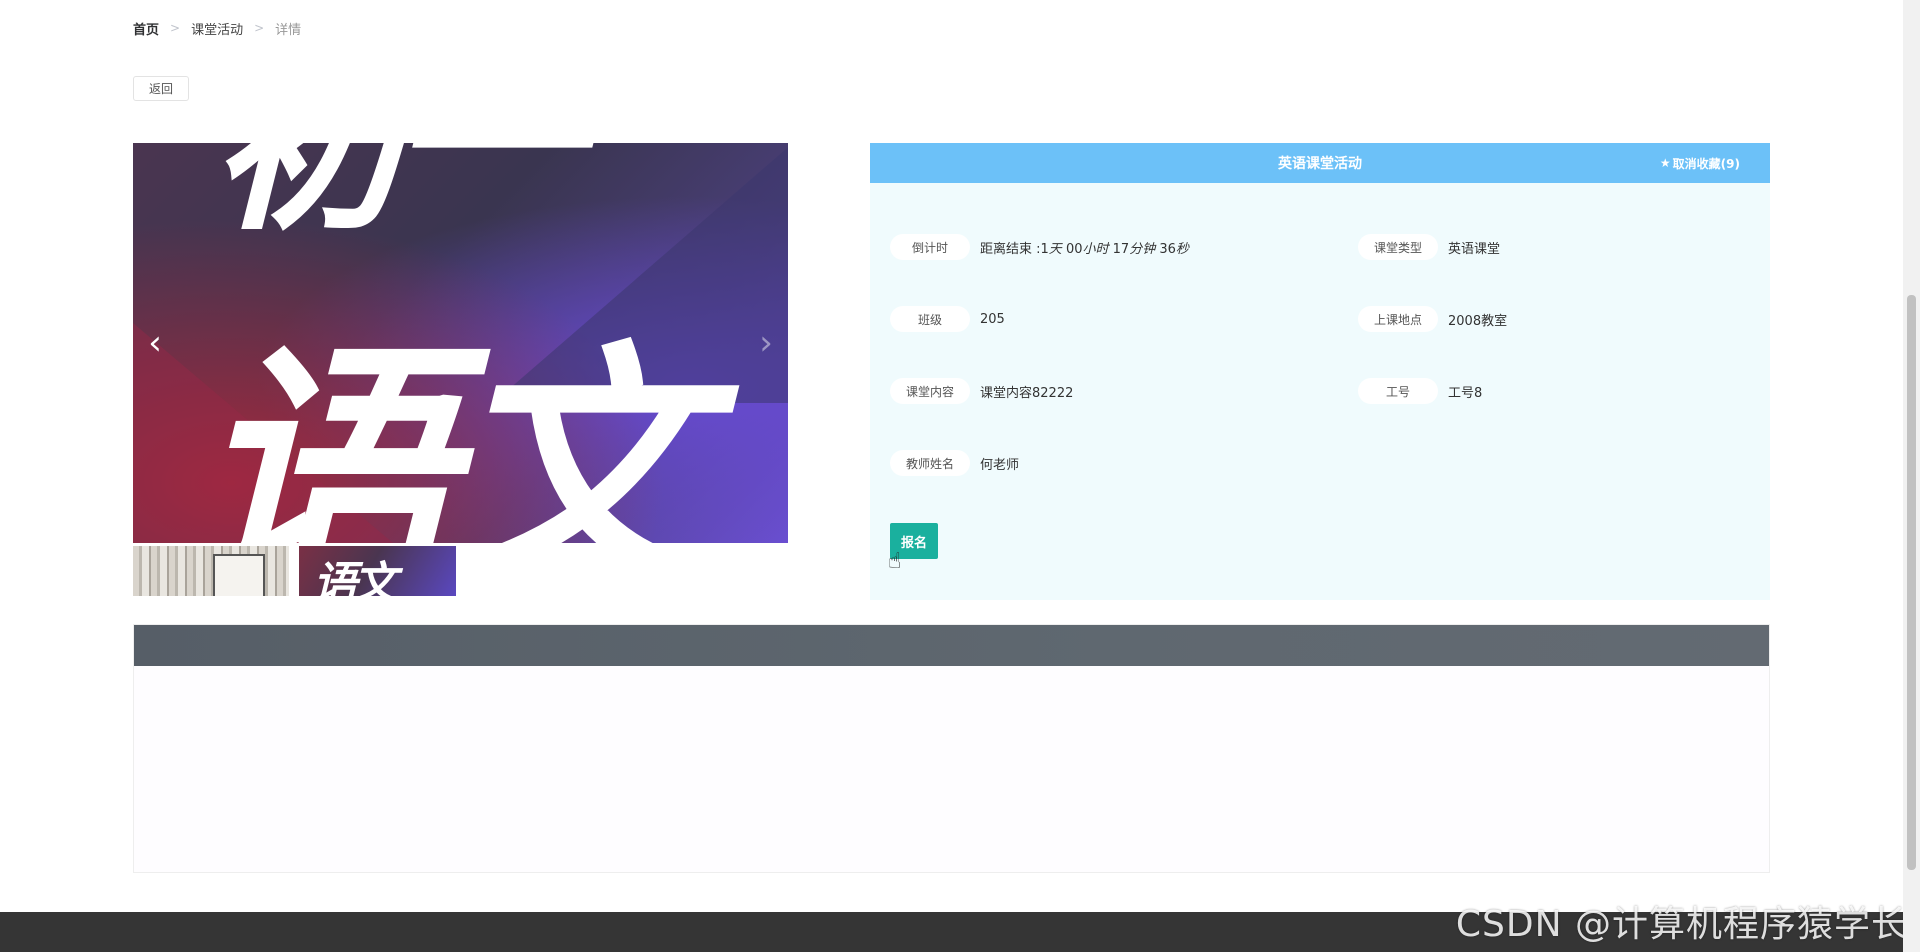 The image size is (1920, 952). I want to click on field-label: 课堂内容, so click(930, 391).